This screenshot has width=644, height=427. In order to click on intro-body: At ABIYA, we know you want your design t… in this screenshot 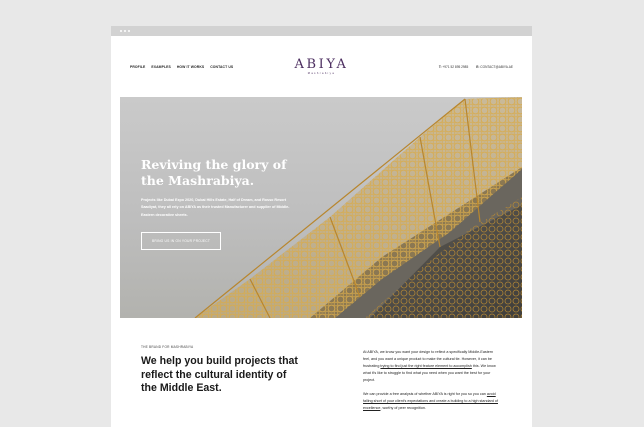, I will do `click(431, 380)`.